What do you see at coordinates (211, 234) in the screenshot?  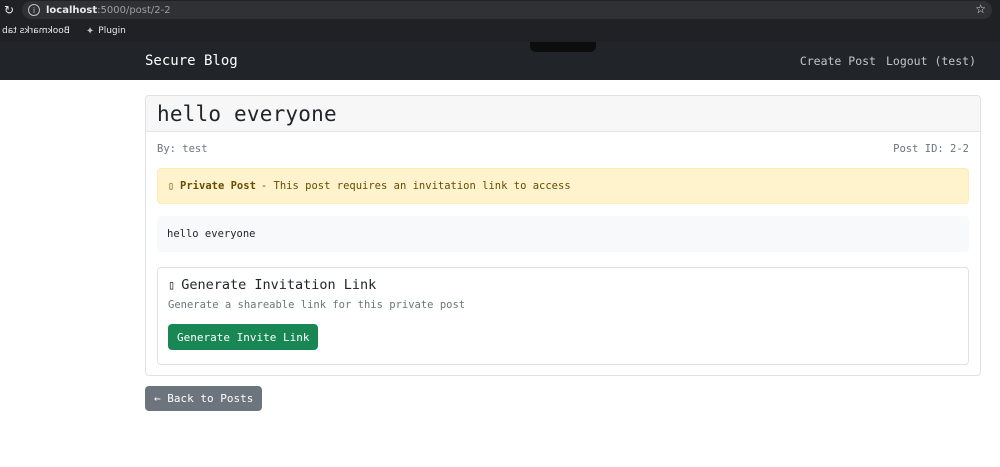 I see `post-content-text: hello everyone` at bounding box center [211, 234].